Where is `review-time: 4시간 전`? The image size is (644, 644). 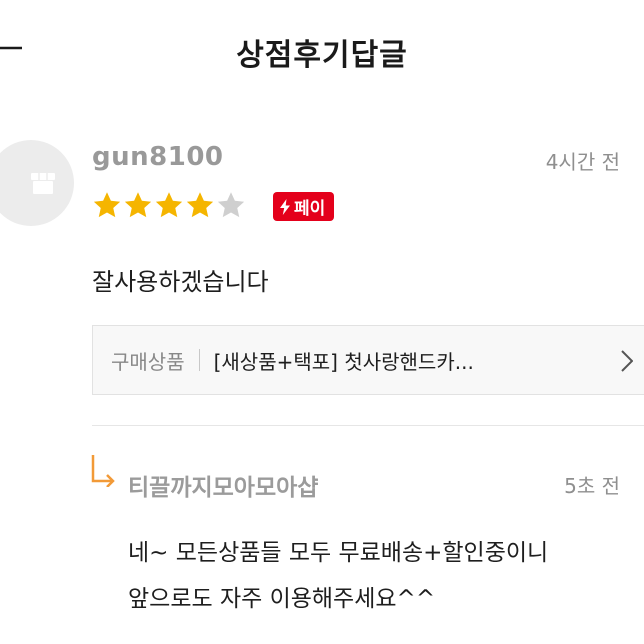
review-time: 4시간 전 is located at coordinates (582, 162).